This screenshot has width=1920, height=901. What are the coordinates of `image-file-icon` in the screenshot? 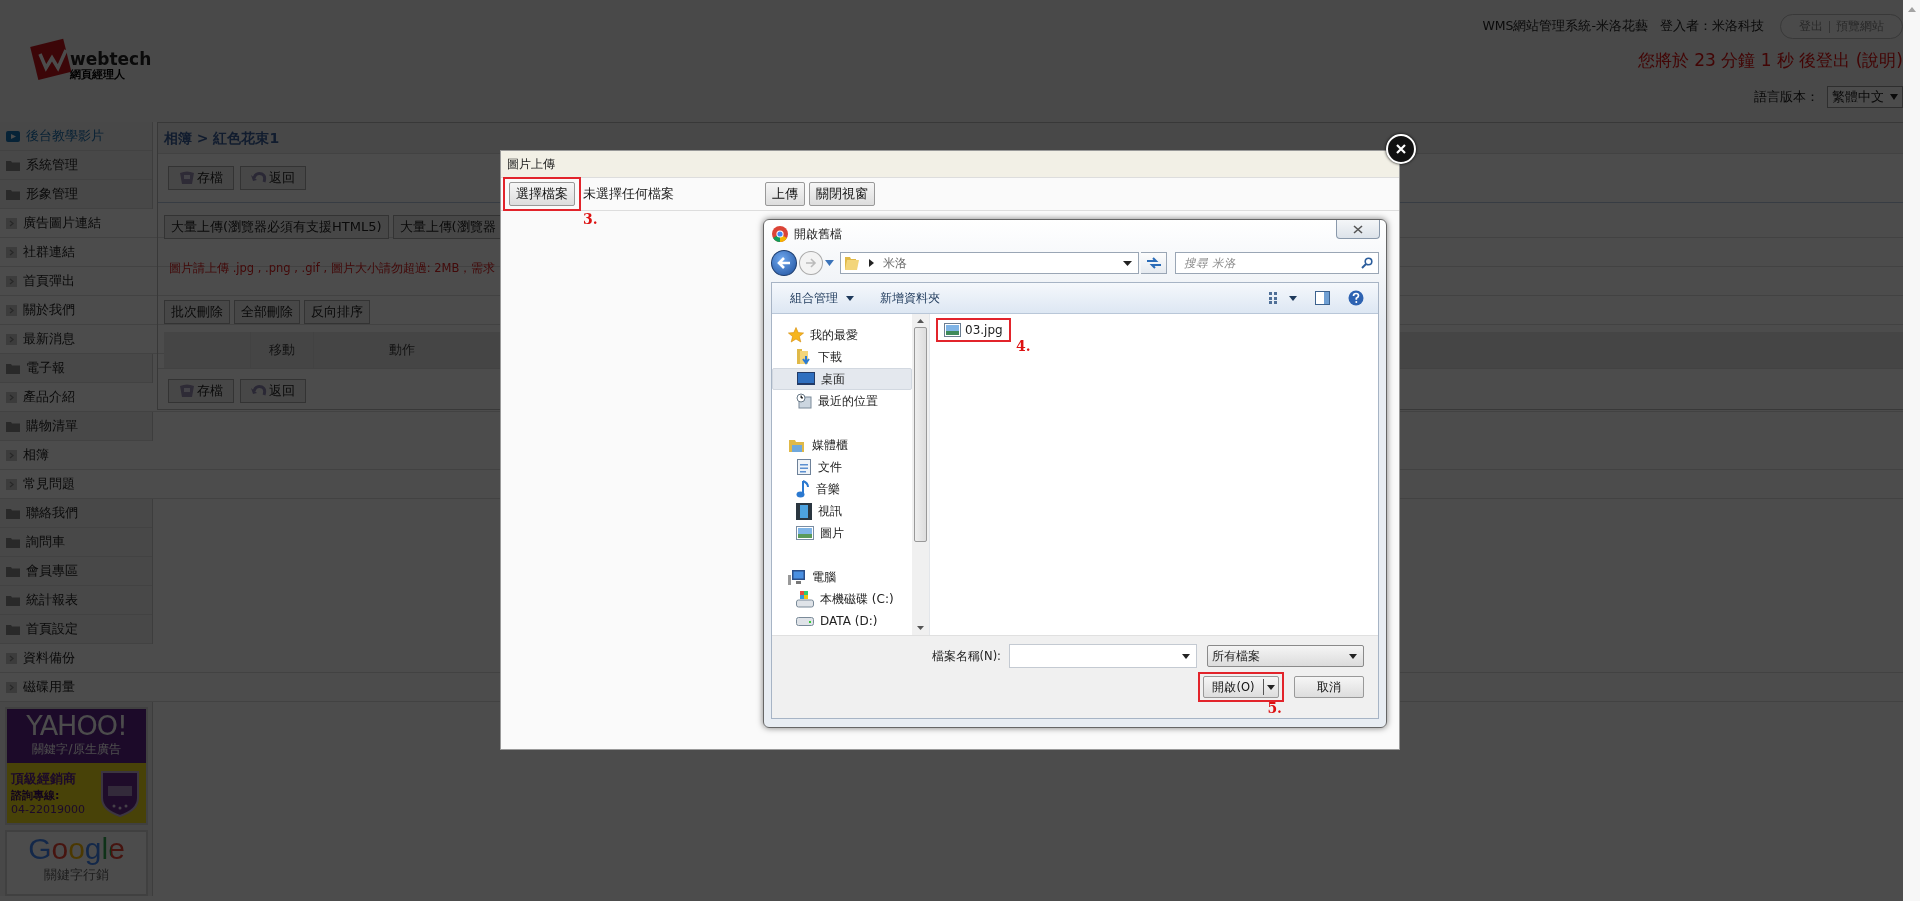 It's located at (952, 330).